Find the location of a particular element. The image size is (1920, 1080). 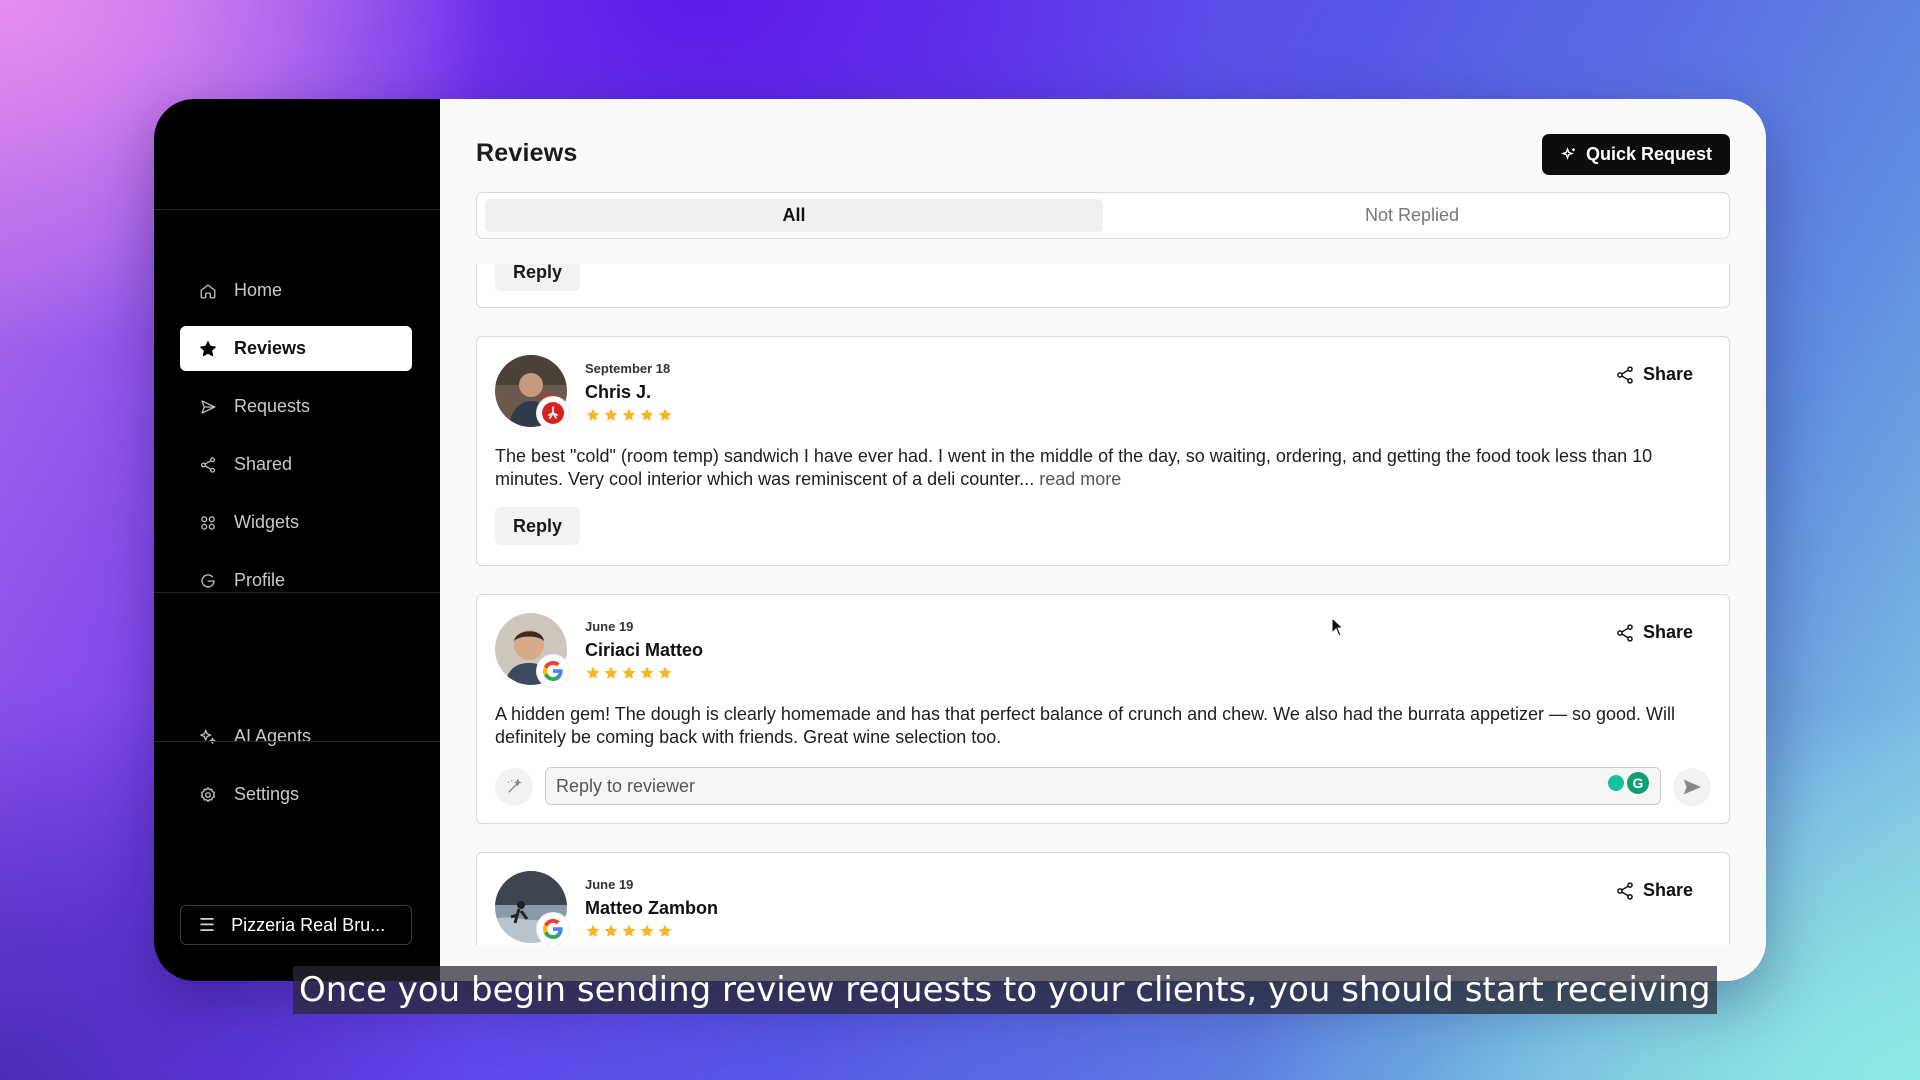

yelp-icon is located at coordinates (553, 413).